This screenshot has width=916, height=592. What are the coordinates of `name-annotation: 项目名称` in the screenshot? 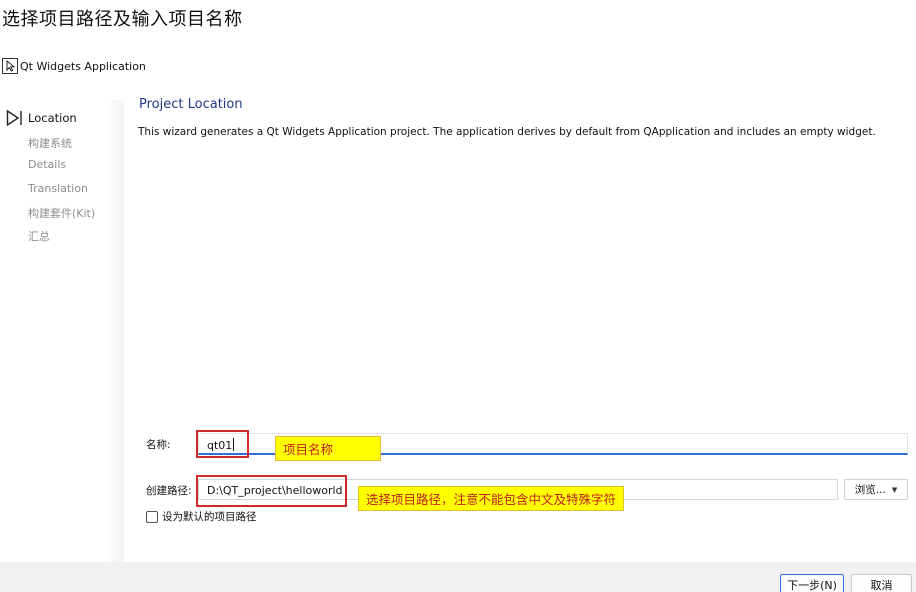 It's located at (328, 448).